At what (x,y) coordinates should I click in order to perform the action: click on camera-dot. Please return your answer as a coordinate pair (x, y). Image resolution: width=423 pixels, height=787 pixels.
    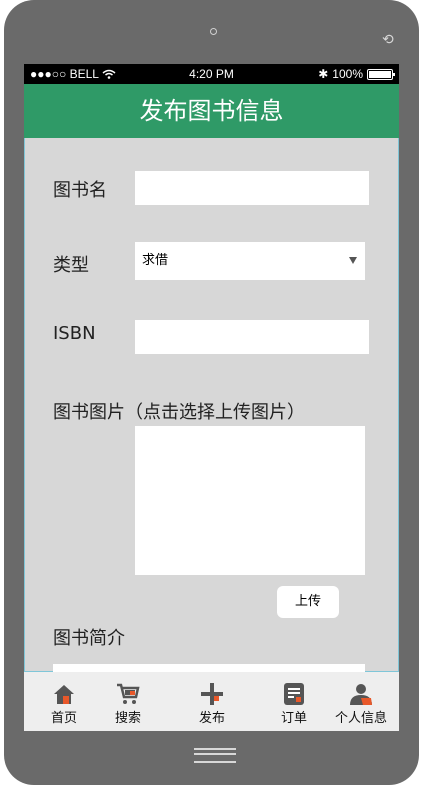
    Looking at the image, I should click on (213, 31).